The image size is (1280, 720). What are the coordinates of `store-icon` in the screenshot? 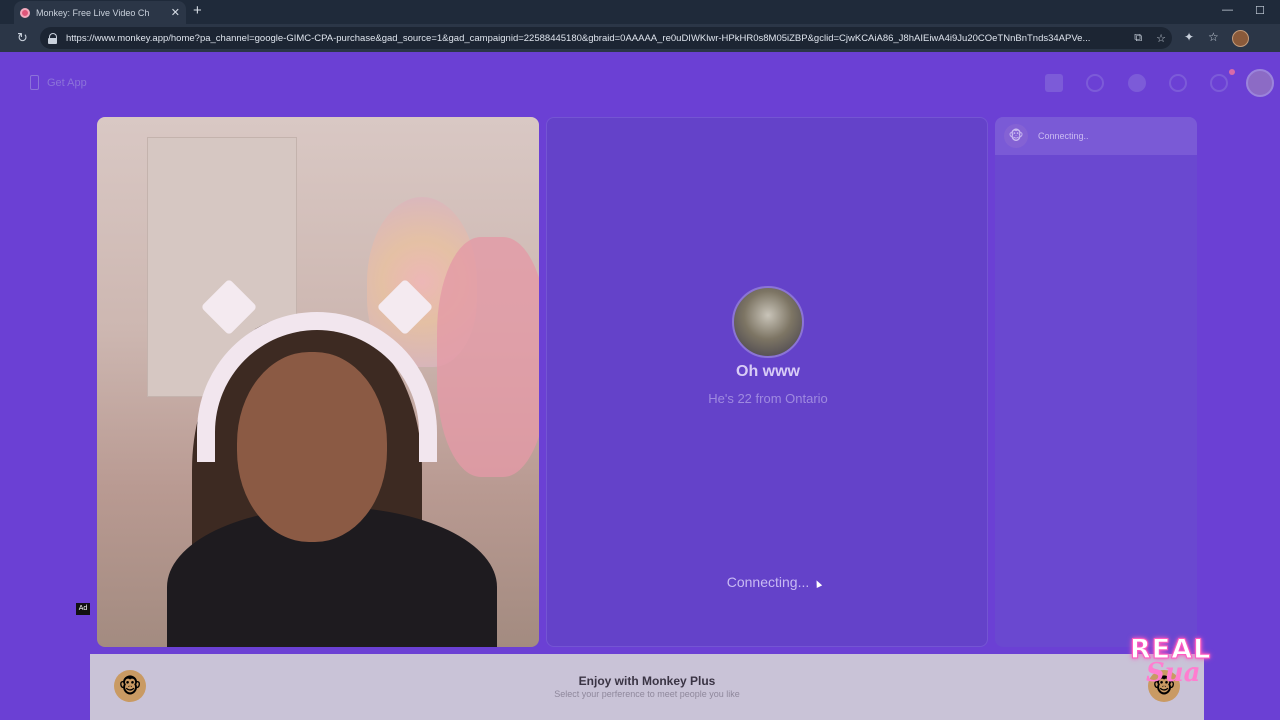 It's located at (1054, 83).